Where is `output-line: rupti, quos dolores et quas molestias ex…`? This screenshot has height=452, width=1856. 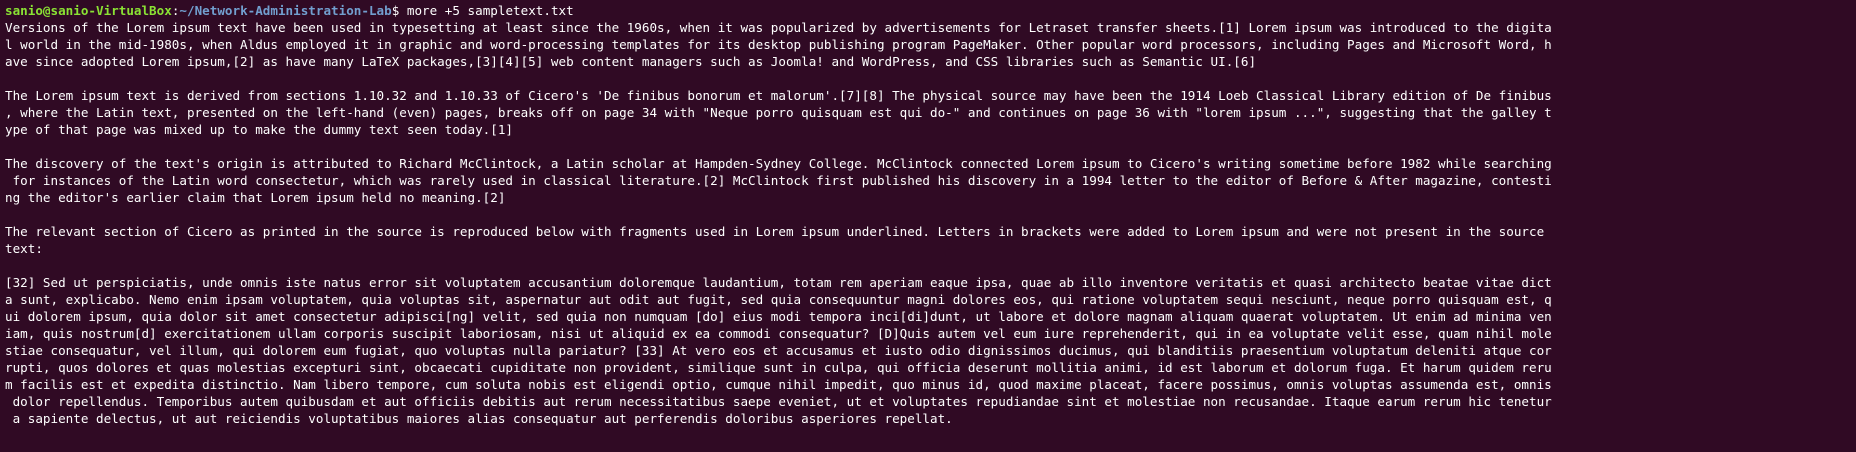
output-line: rupti, quos dolores et quas molestias ex… is located at coordinates (778, 367).